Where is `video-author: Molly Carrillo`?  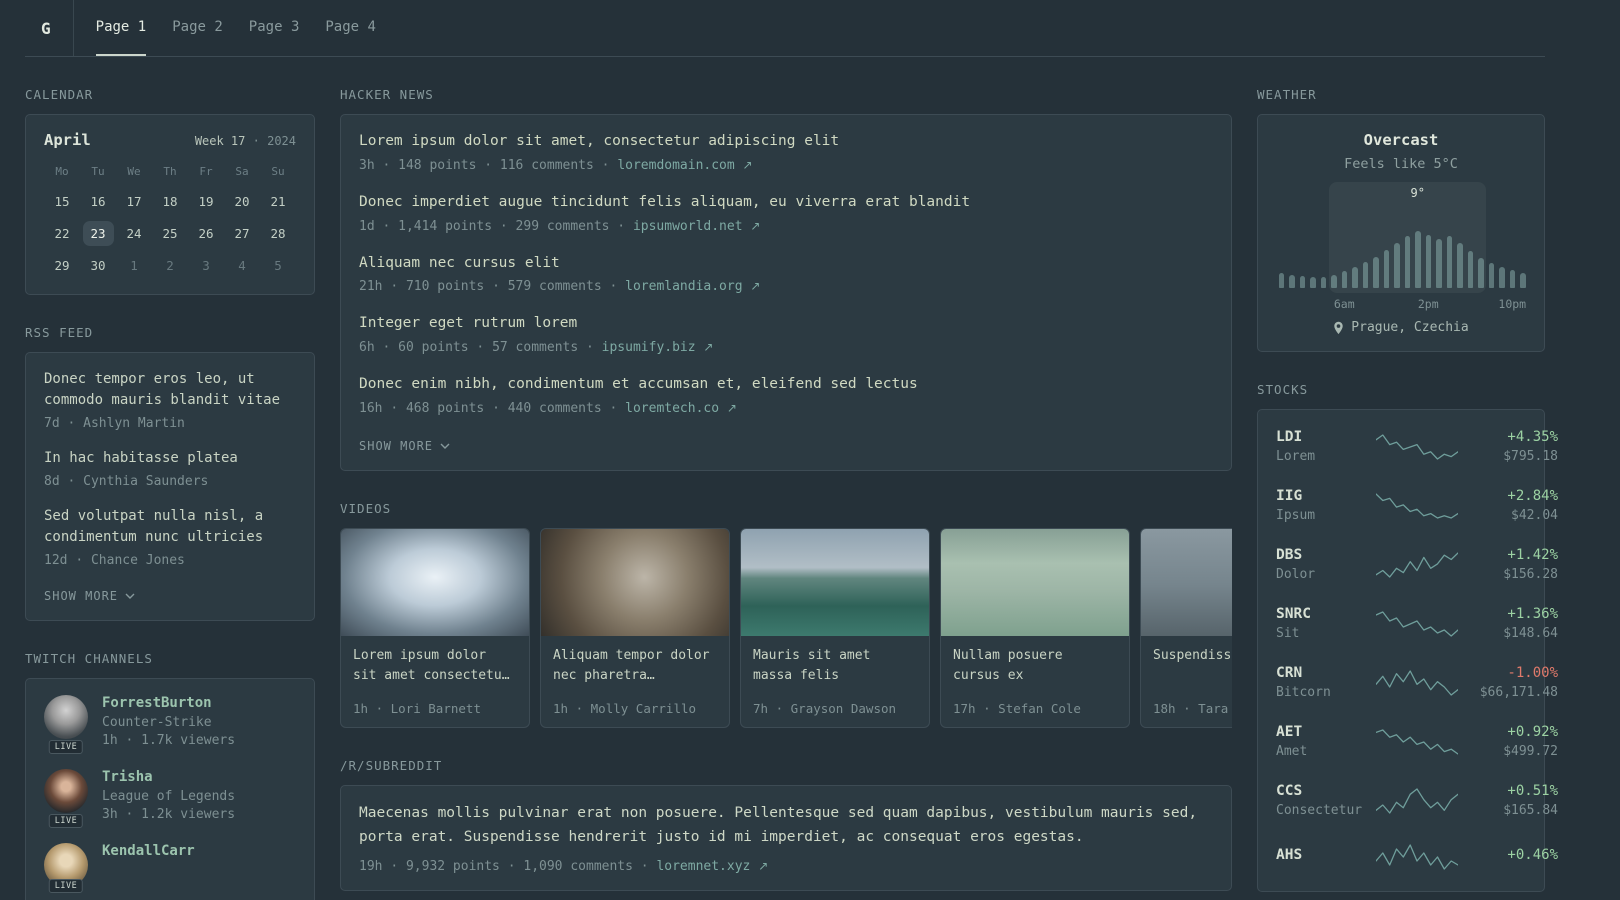
video-author: Molly Carrillo is located at coordinates (643, 708).